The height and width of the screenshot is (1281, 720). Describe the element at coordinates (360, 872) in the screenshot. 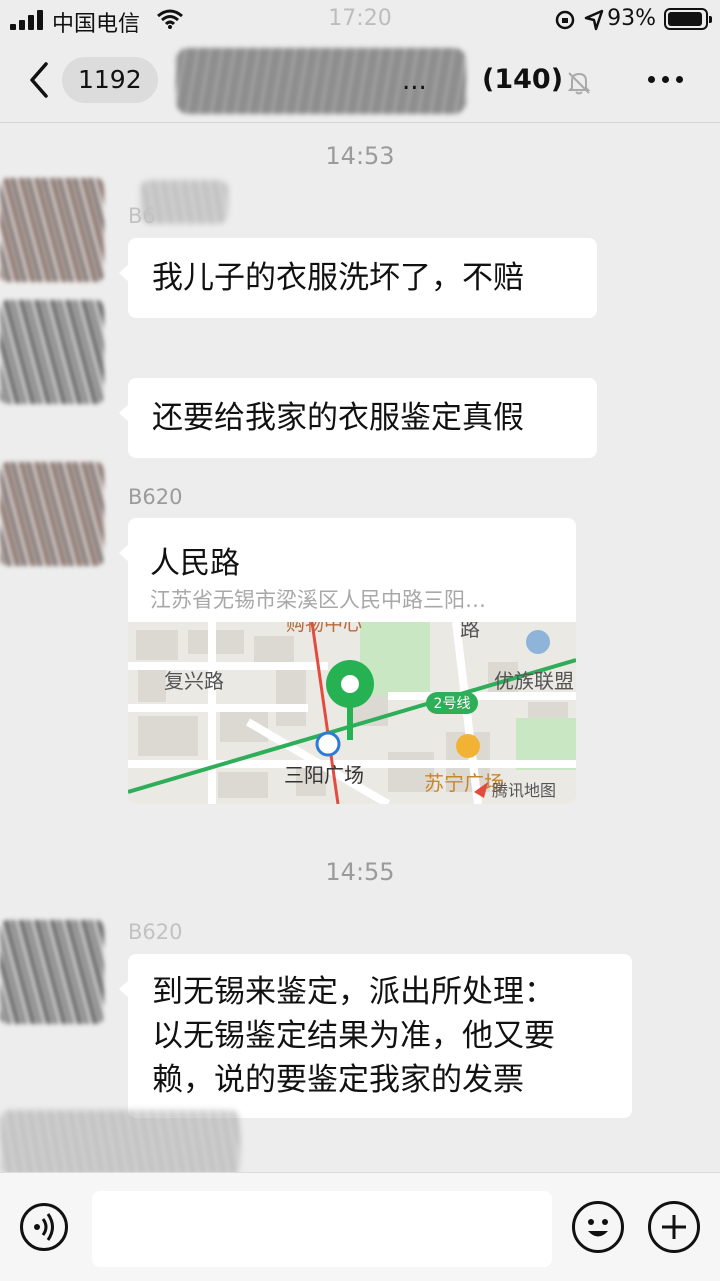

I see `message-timestamp: 14:55` at that location.